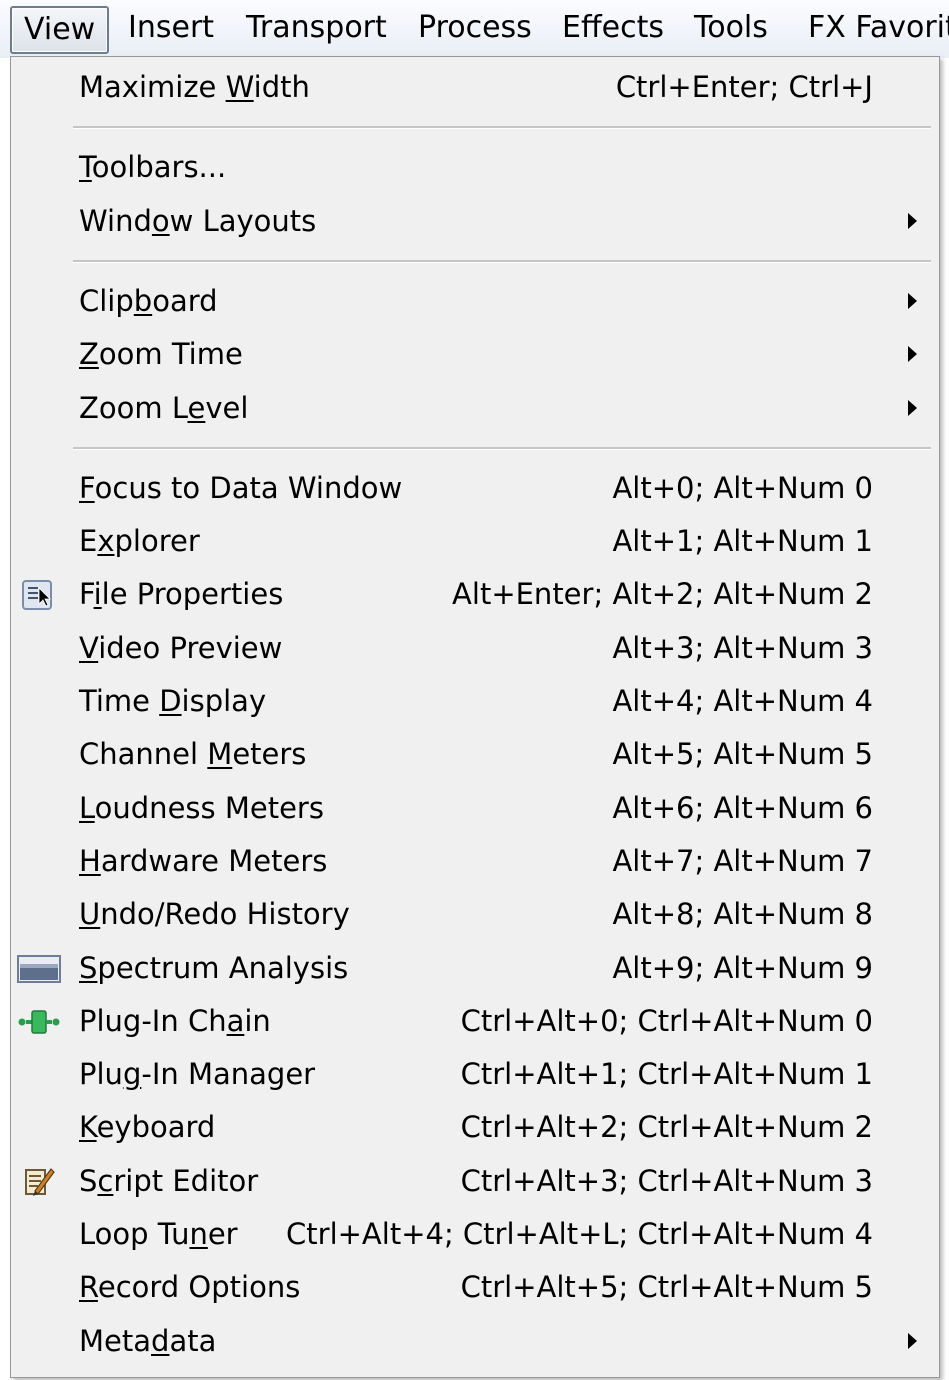 The width and height of the screenshot is (949, 1380). What do you see at coordinates (742, 914) in the screenshot?
I see `menu-item-shortcut: Alt+8; Alt+Num 8` at bounding box center [742, 914].